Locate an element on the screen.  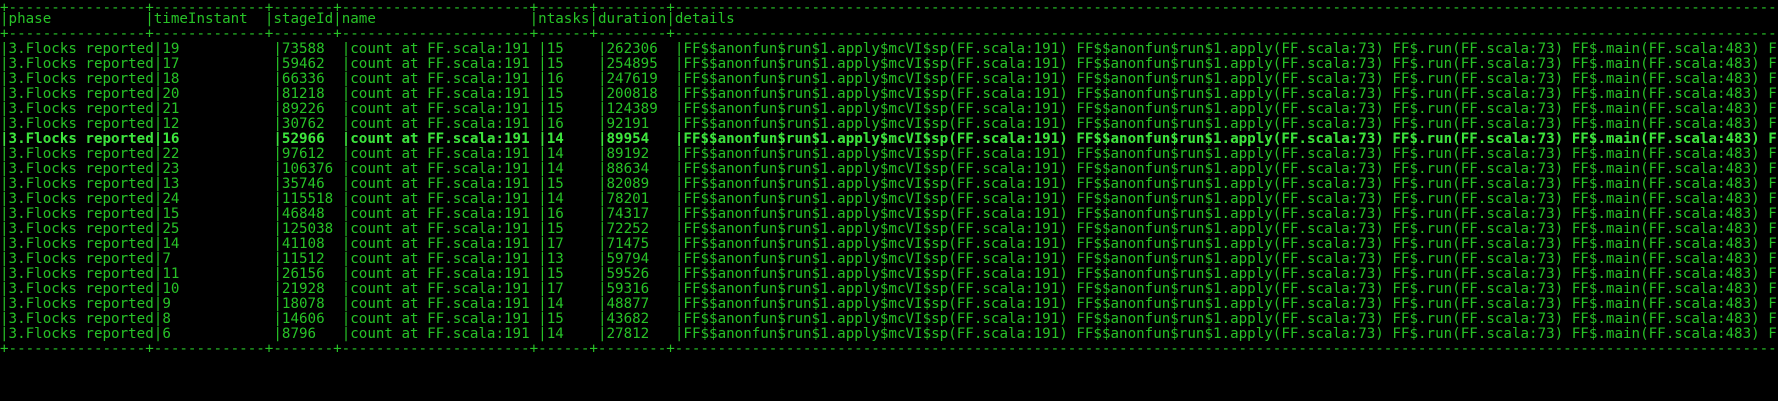
cell-duration: 124389 is located at coordinates (640, 109).